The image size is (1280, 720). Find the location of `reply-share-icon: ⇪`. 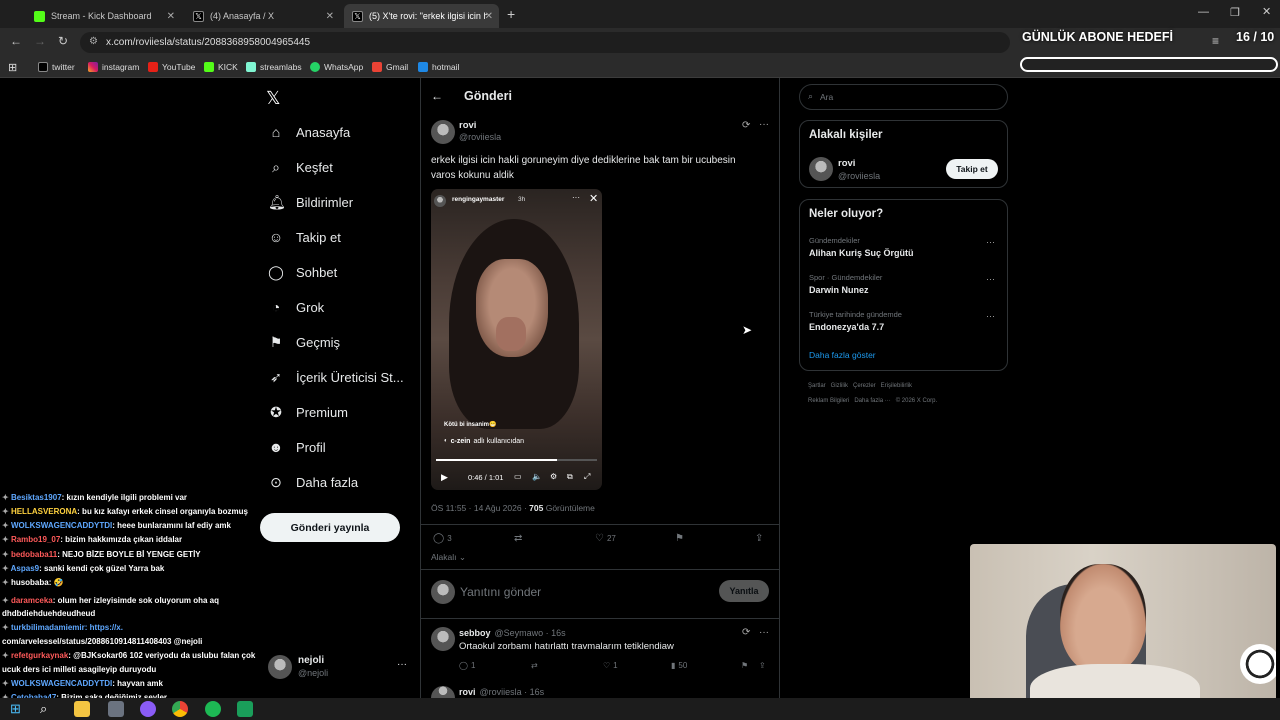

reply-share-icon: ⇪ is located at coordinates (762, 665).